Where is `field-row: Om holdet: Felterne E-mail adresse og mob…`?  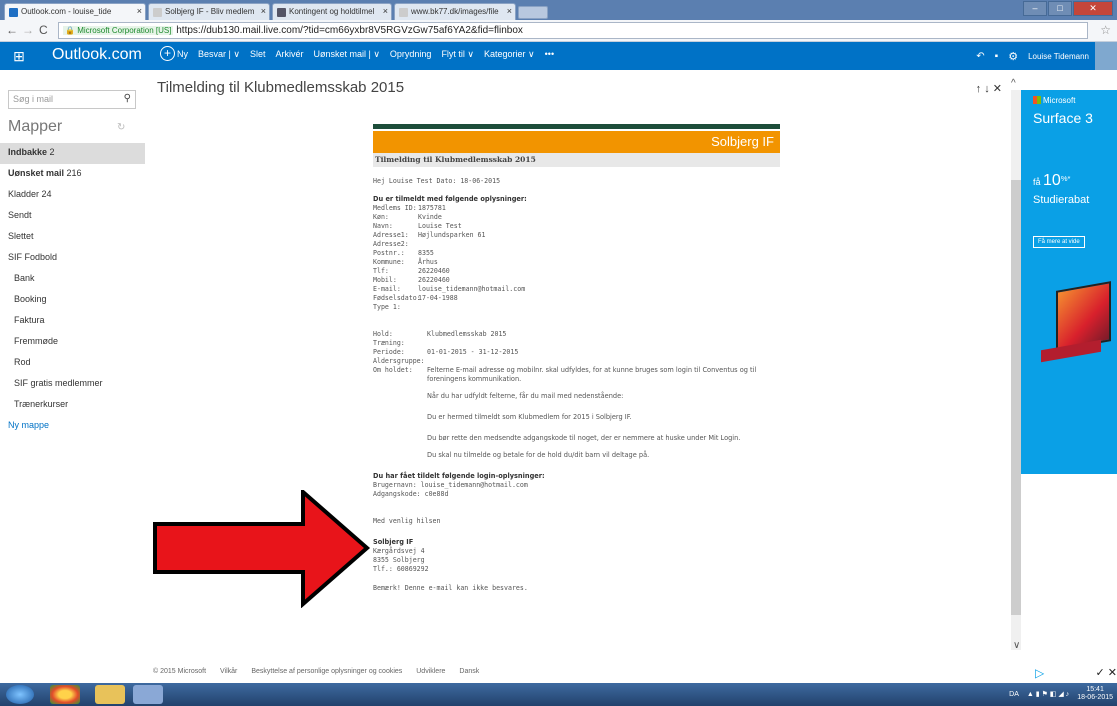
field-row: Om holdet: Felterne E-mail adresse og mob… is located at coordinates (565, 374).